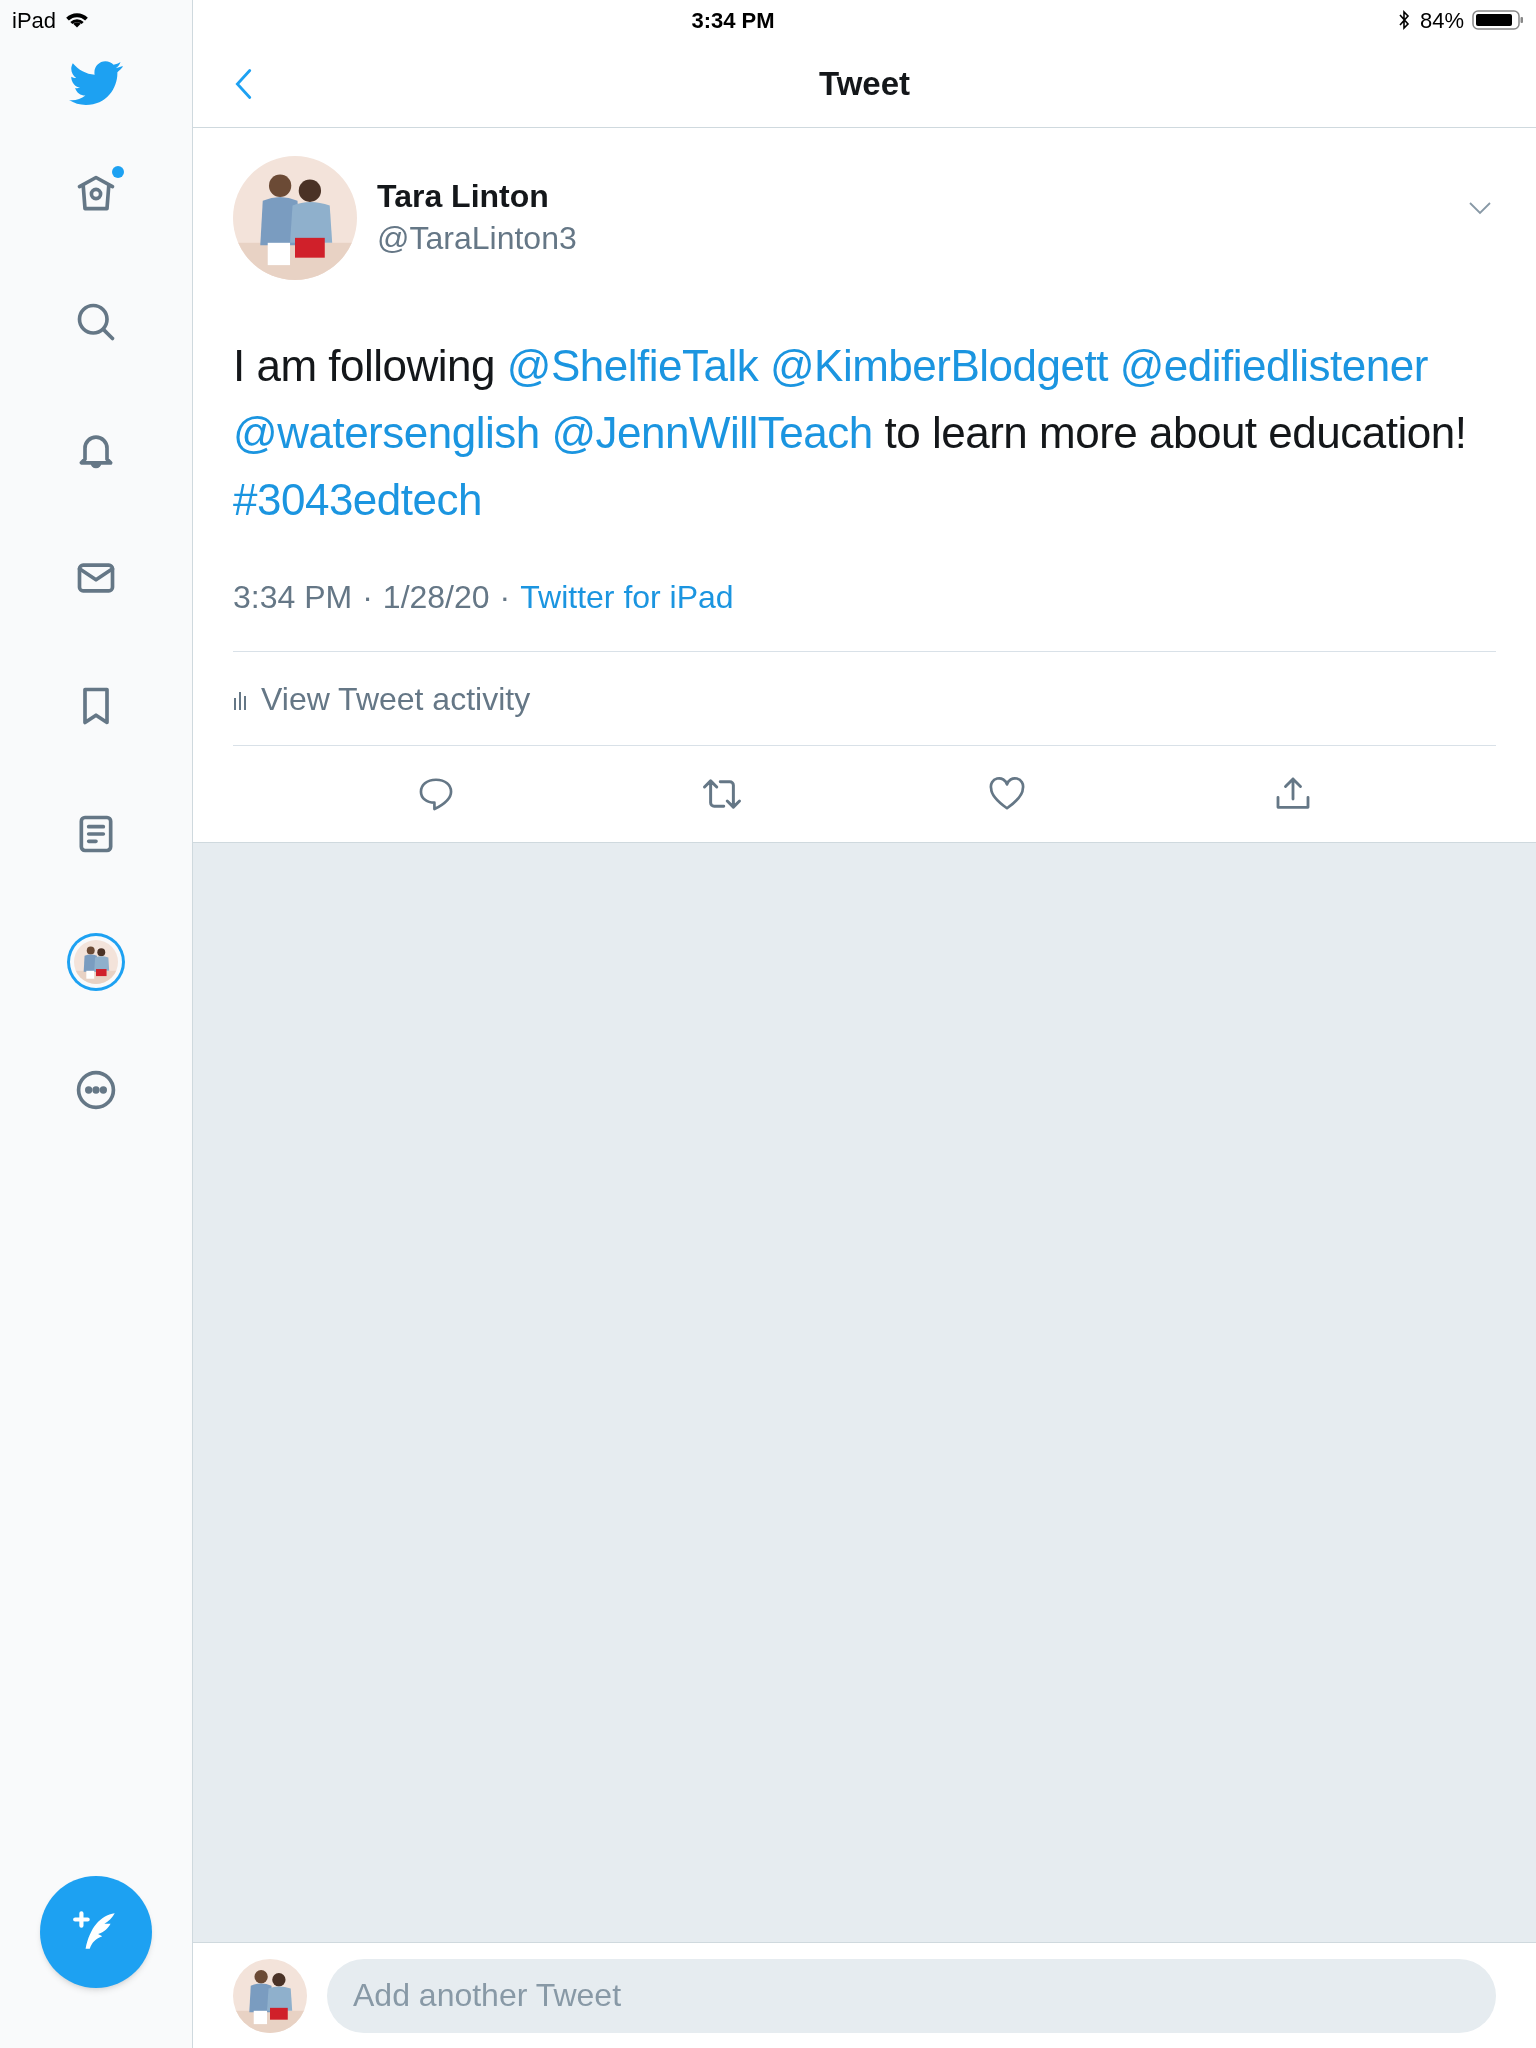 This screenshot has height=2048, width=1536. What do you see at coordinates (436, 597) in the screenshot?
I see `tweet-date: 1/28/20` at bounding box center [436, 597].